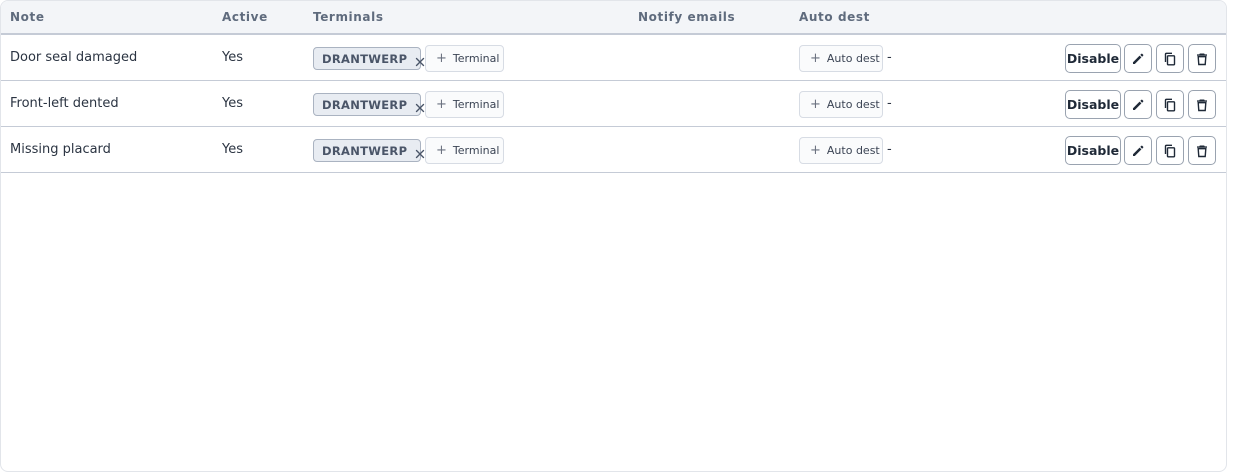 Image resolution: width=1236 pixels, height=472 pixels. Describe the element at coordinates (60, 149) in the screenshot. I see `note-cell: Missing placard` at that location.